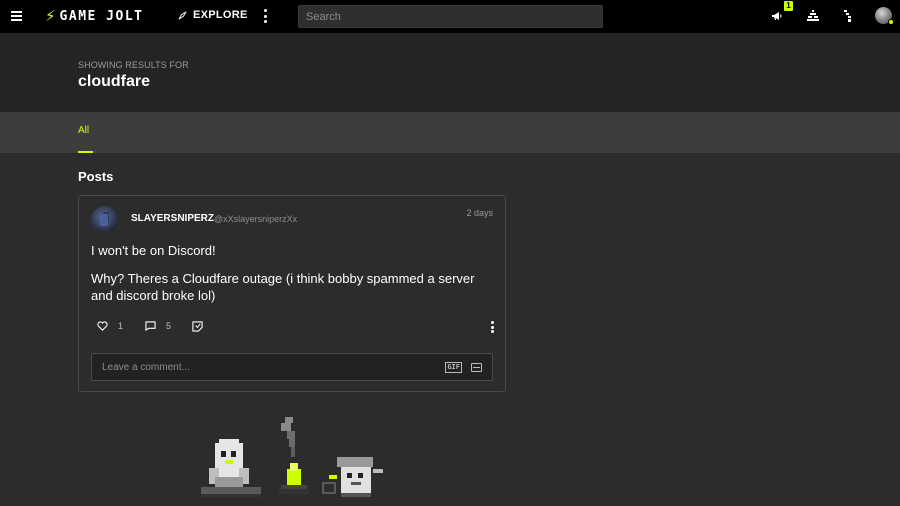 This screenshot has width=900, height=506. What do you see at coordinates (479, 213) in the screenshot?
I see `post-timestamp: 2 days` at bounding box center [479, 213].